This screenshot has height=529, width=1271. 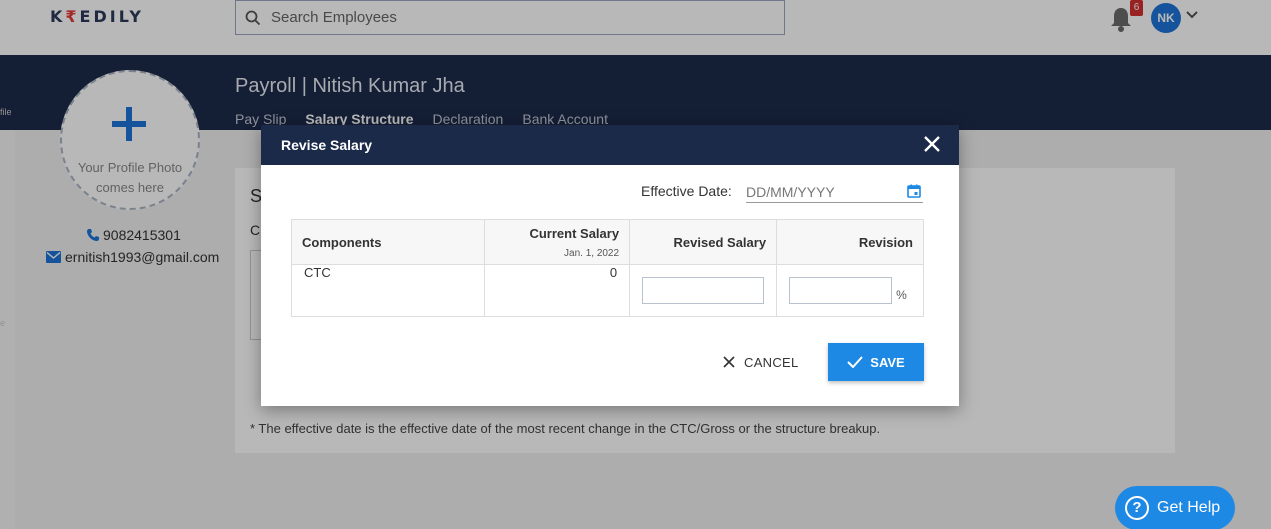 What do you see at coordinates (821, 191) in the screenshot?
I see `effective-date-input` at bounding box center [821, 191].